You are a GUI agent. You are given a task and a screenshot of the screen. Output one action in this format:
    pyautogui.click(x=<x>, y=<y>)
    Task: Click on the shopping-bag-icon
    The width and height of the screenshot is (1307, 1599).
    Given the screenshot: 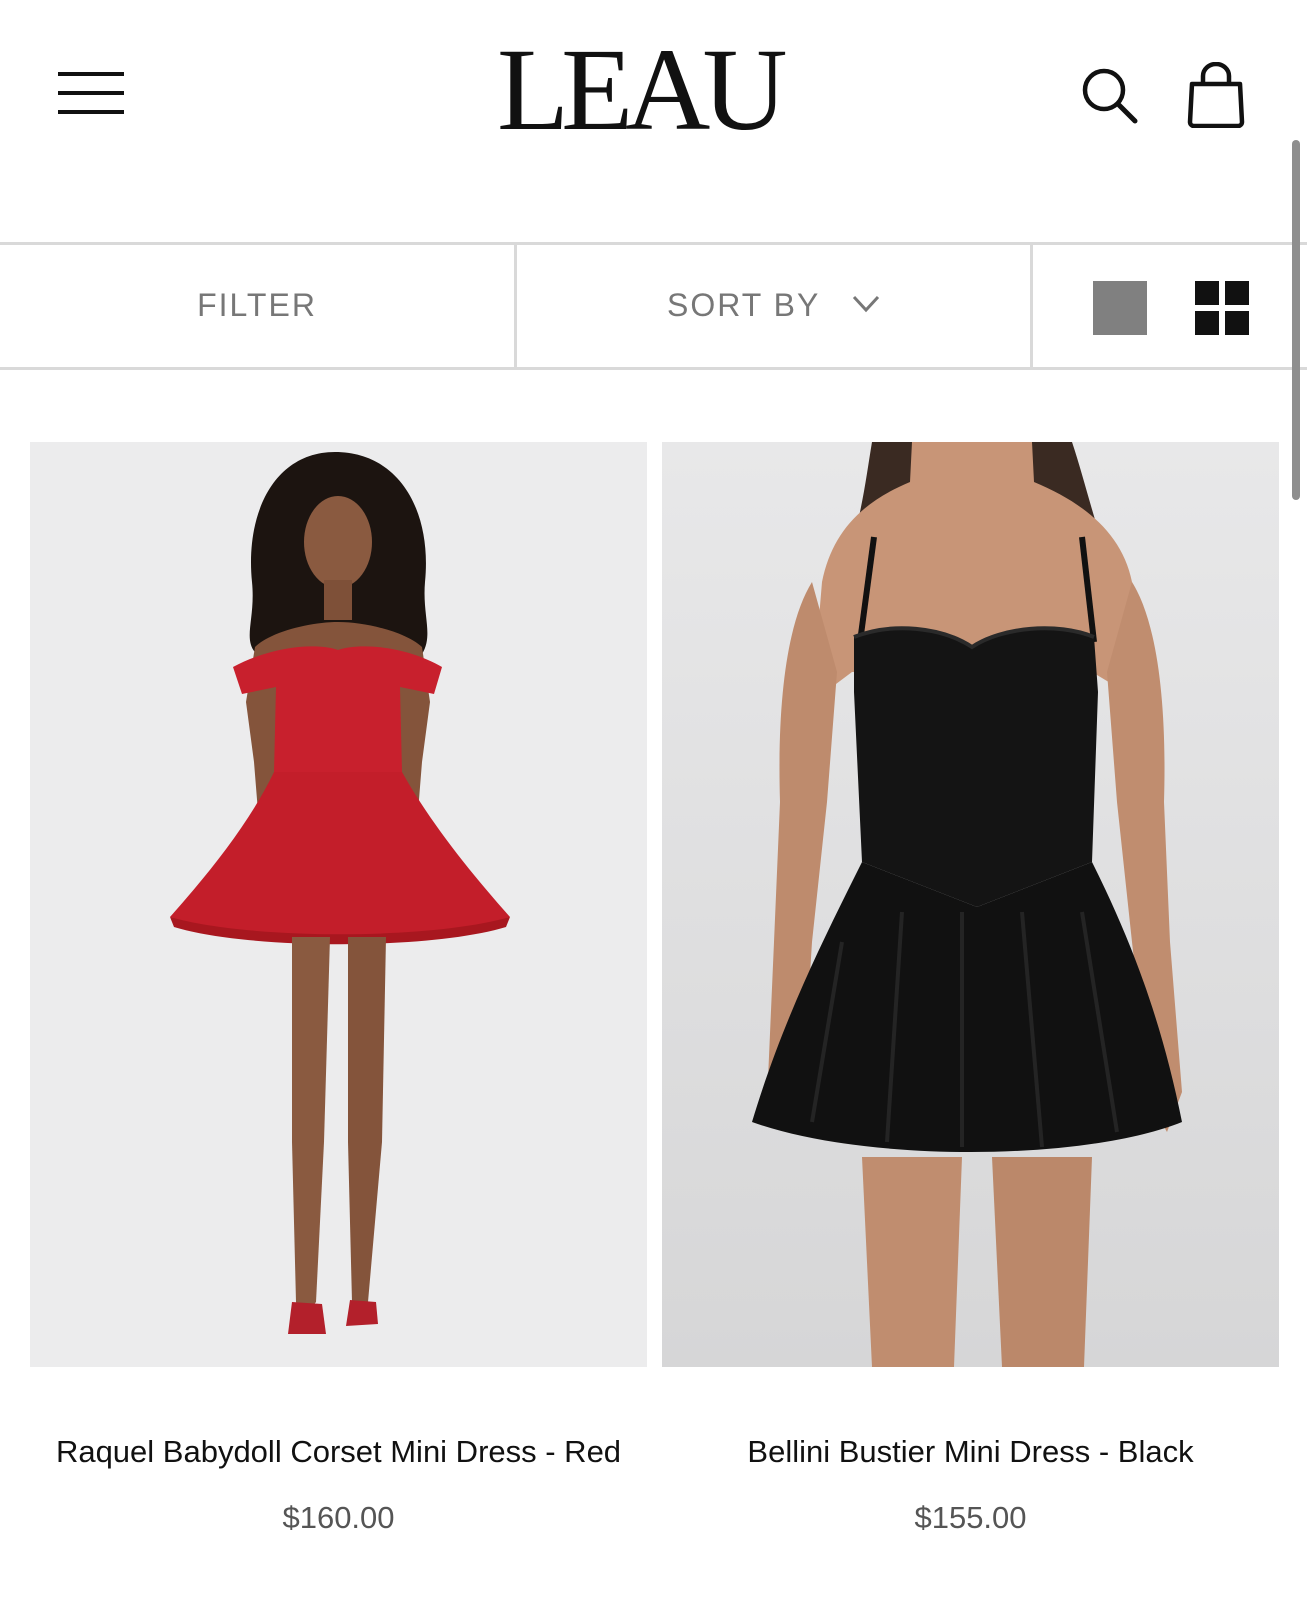 What is the action you would take?
    pyautogui.click(x=1216, y=95)
    